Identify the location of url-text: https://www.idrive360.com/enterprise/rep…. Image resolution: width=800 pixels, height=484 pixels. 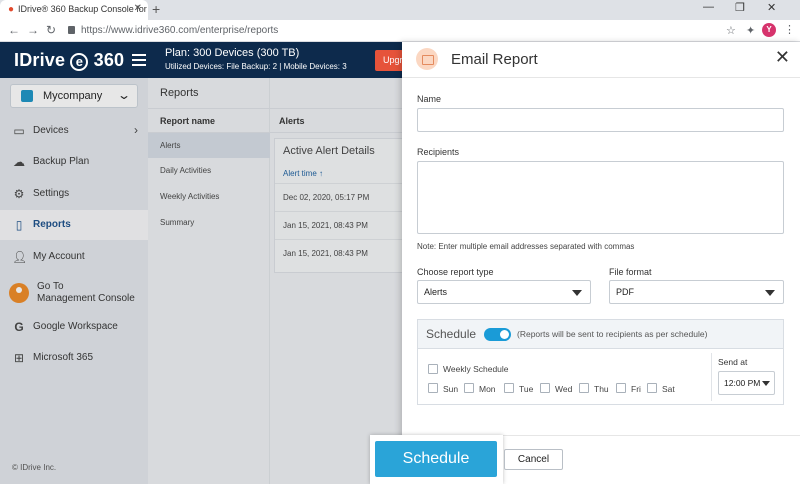
(180, 30).